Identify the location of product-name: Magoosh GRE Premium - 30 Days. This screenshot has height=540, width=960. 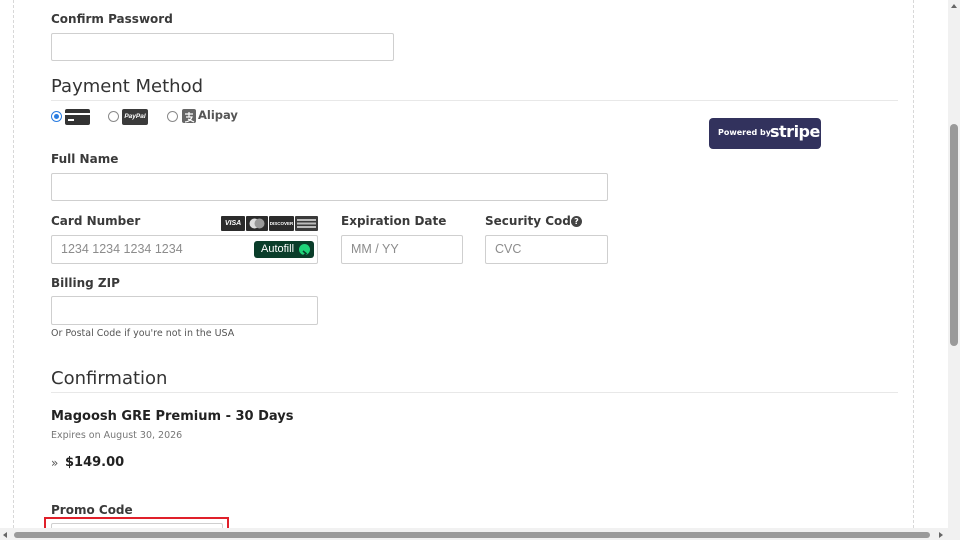
(172, 416).